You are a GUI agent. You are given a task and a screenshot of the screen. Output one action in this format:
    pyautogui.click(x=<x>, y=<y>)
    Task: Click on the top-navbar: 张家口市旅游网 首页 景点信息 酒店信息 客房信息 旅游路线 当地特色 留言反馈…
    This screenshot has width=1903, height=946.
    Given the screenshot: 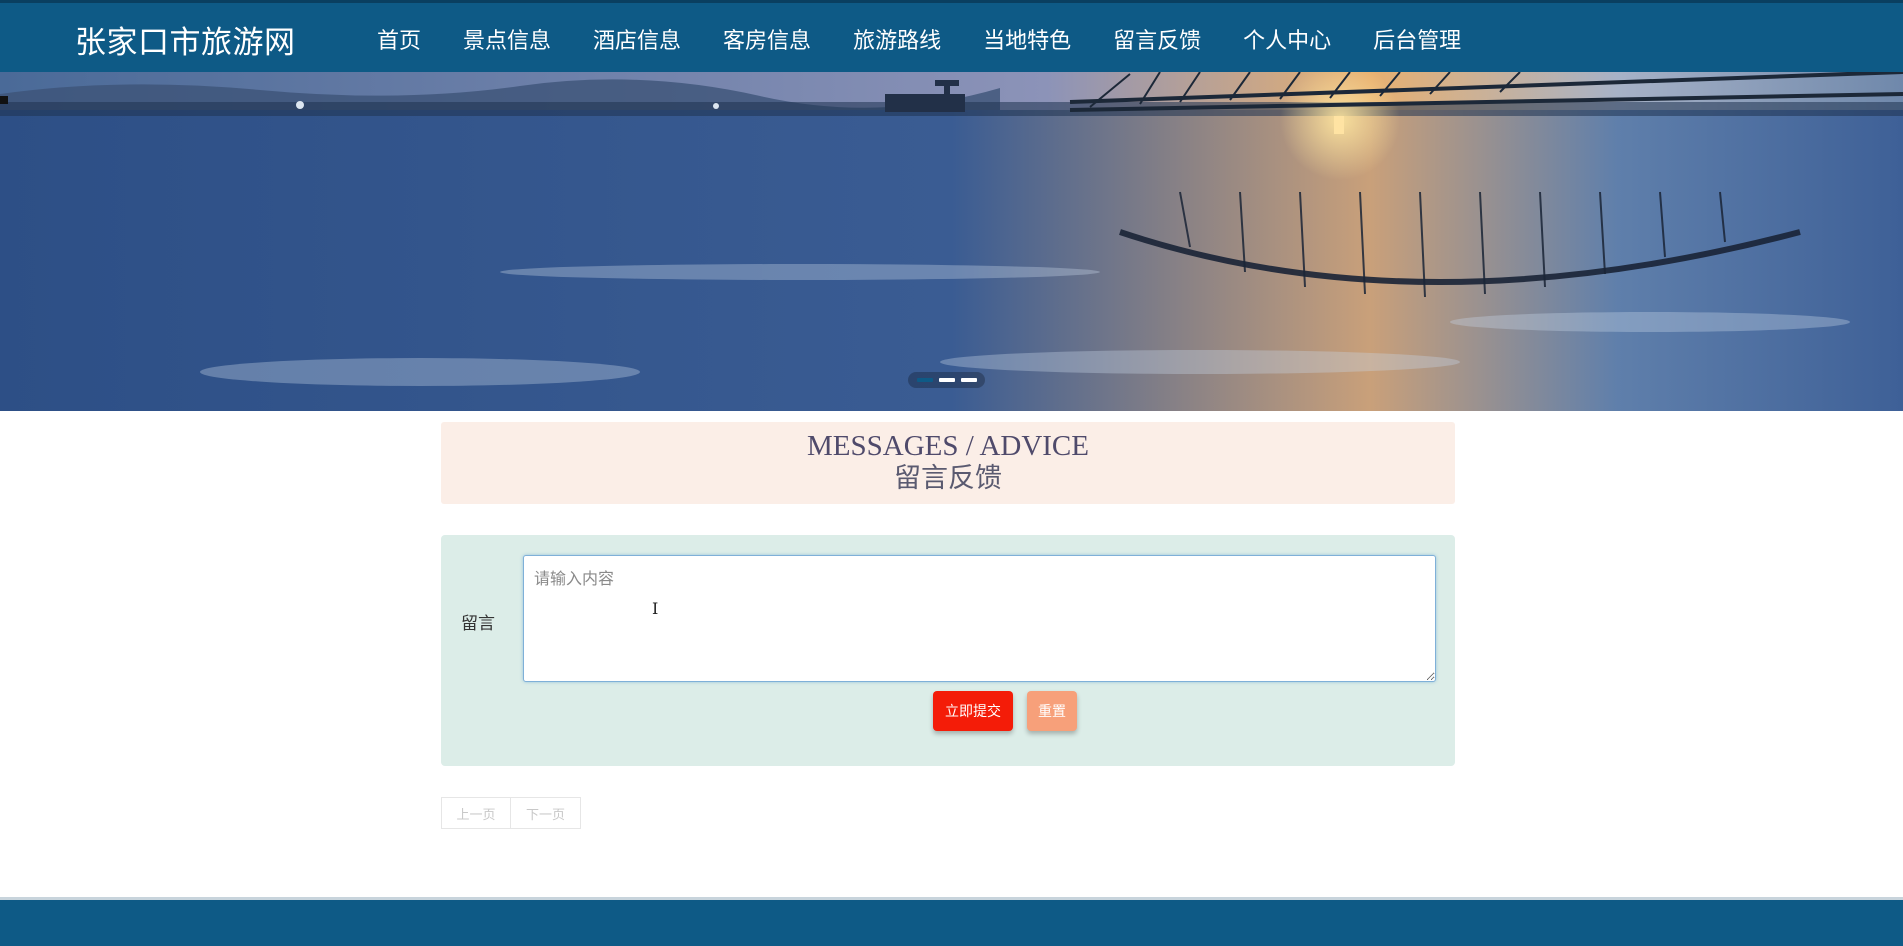 What is the action you would take?
    pyautogui.click(x=951, y=37)
    